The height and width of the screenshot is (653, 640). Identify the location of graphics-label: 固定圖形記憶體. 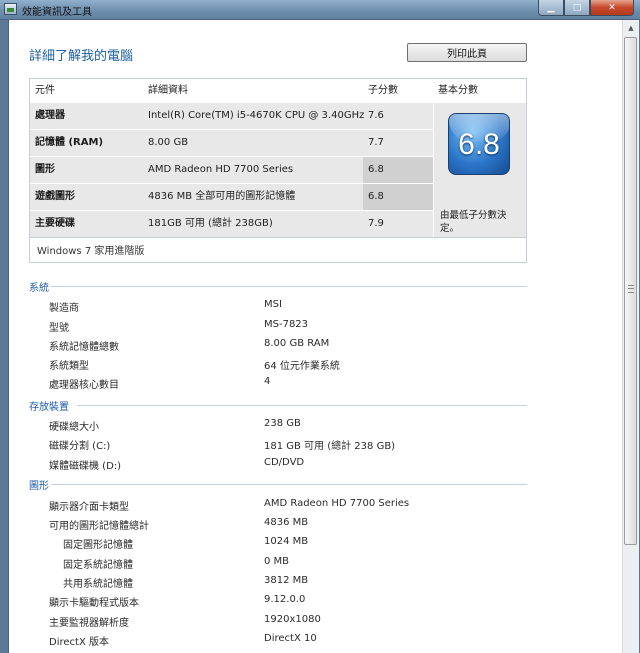
(98, 545).